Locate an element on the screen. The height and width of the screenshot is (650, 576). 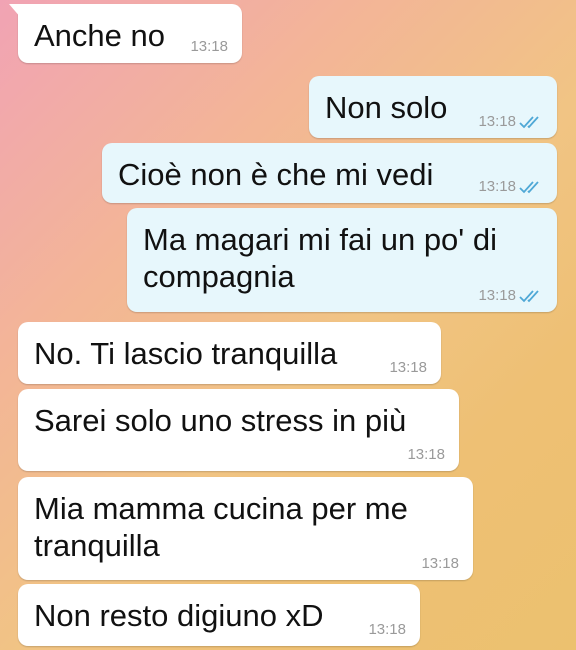
message-text: Mia mamma cucina per me tranquilla is located at coordinates (221, 527).